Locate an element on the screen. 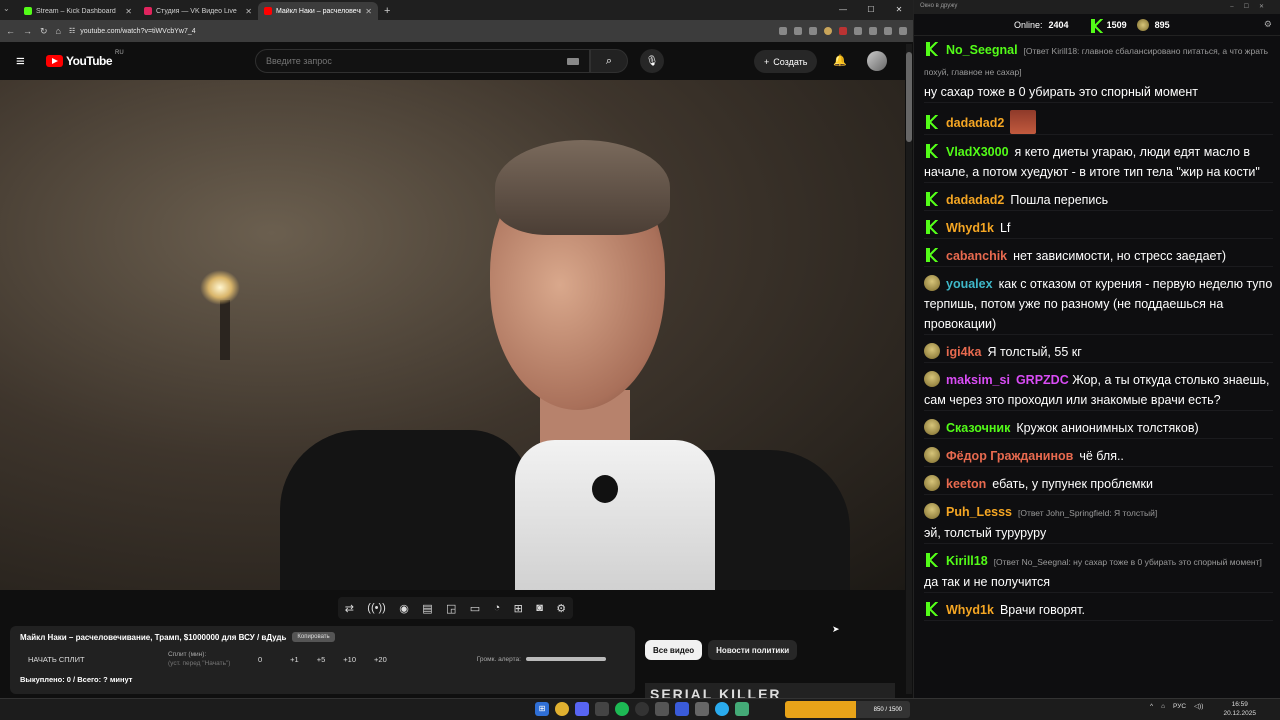 The image size is (1280, 720). vk-badge-icon is located at coordinates (932, 455).